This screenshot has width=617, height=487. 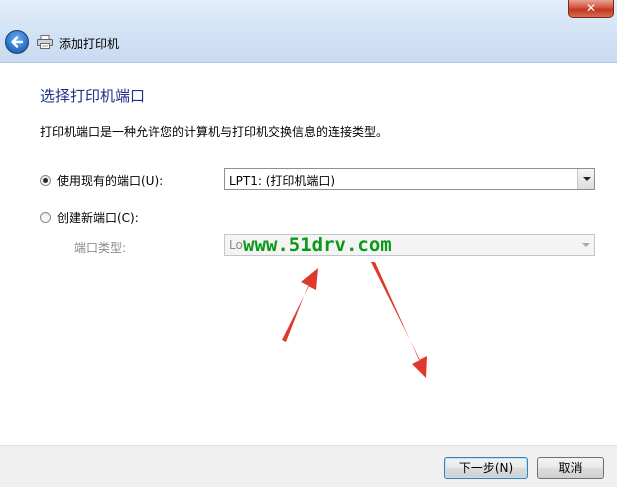 I want to click on existing-port-value: LPT1: (打印机端口), so click(x=282, y=181).